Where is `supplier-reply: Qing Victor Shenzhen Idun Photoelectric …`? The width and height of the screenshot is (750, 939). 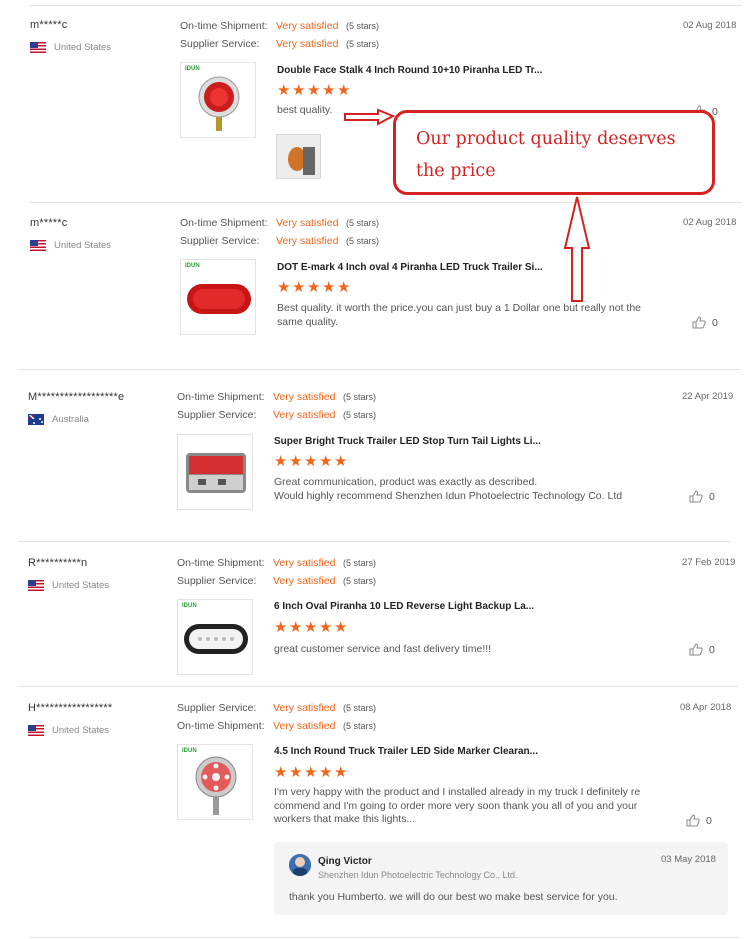
supplier-reply: Qing Victor Shenzhen Idun Photoelectric … is located at coordinates (501, 878).